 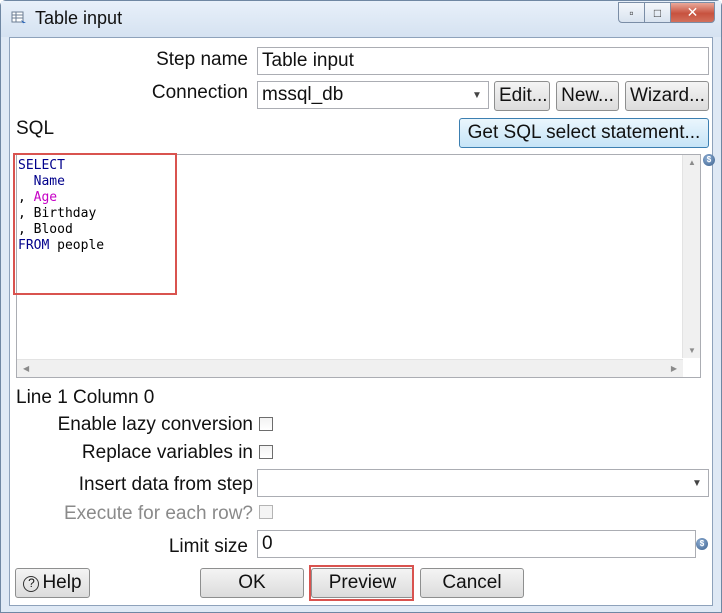 I want to click on lazy-conversion-checkbox, so click(x=266, y=424).